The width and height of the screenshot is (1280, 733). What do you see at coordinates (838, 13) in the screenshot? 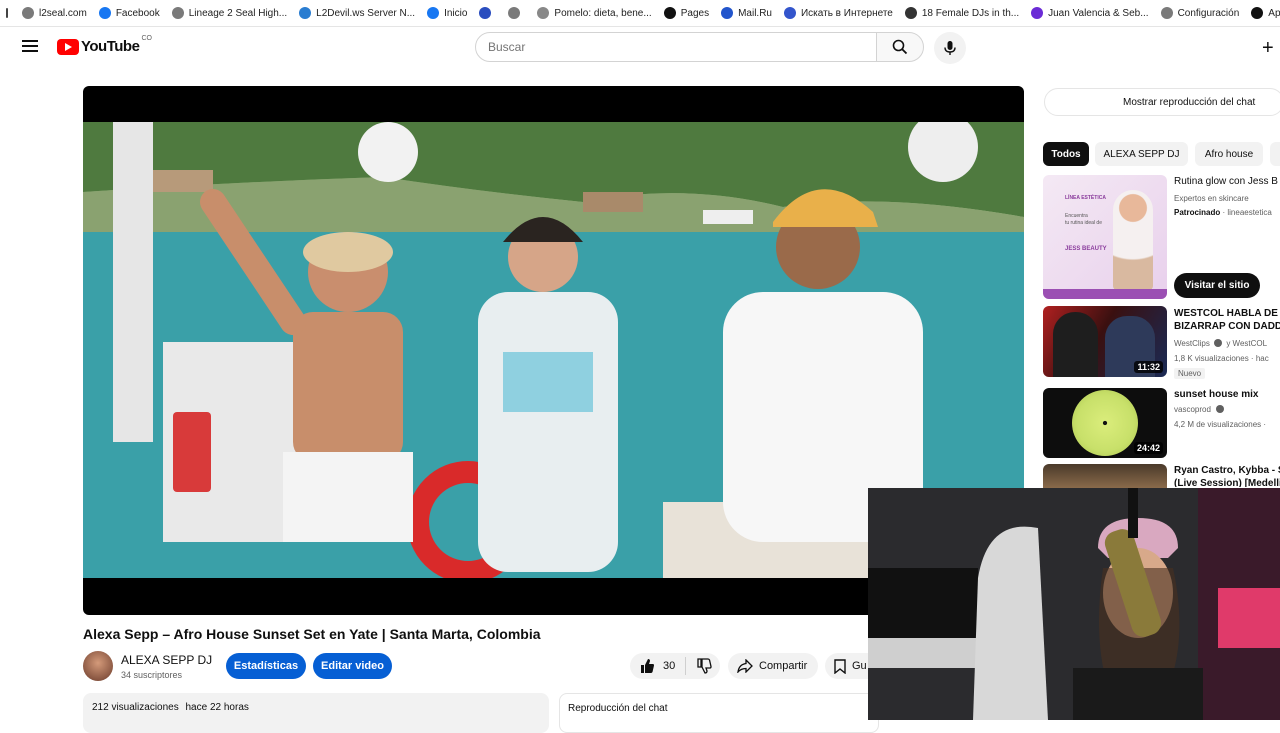
I see `bookmark-item: Искать в Интернете` at bounding box center [838, 13].